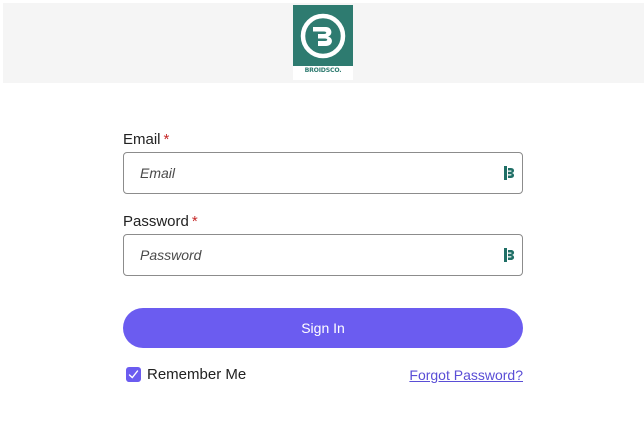  Describe the element at coordinates (323, 35) in the screenshot. I see `broids-b-logo-icon` at that location.